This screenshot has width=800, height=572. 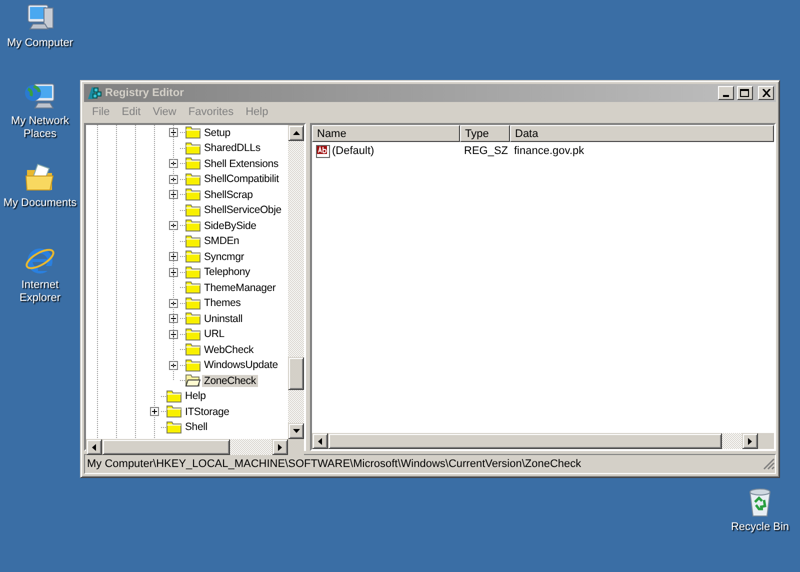 I want to click on tree-item: ITStorage, so click(x=207, y=412).